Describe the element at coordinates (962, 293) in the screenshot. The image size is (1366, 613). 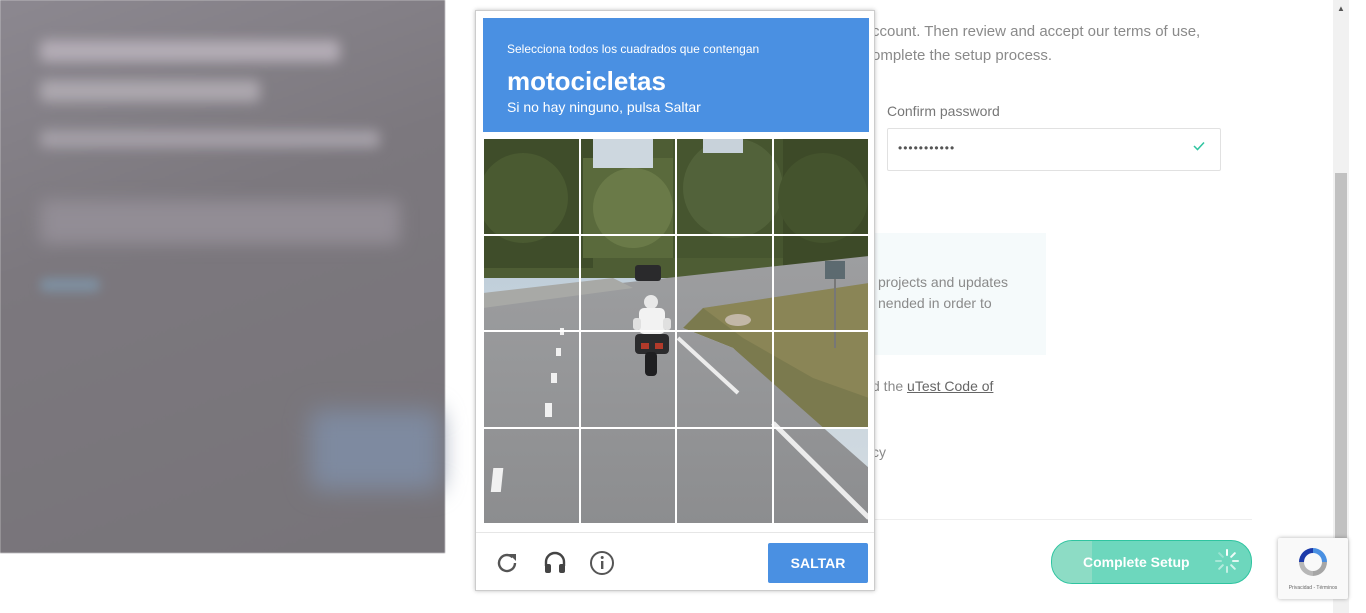
I see `newsletter-info-text: projects and updates nended in order to` at that location.